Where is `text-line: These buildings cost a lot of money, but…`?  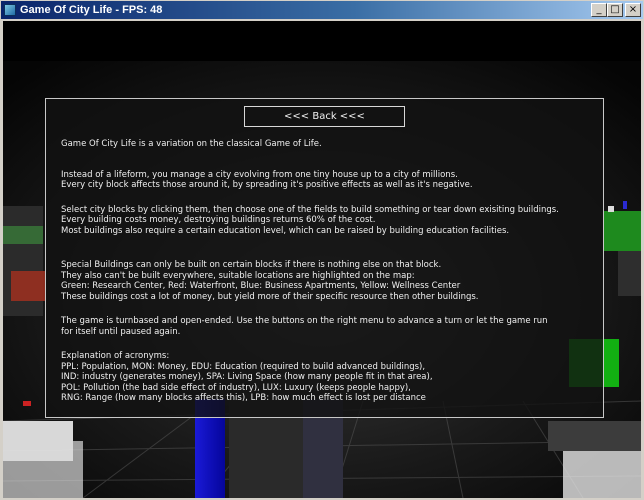
text-line: These buildings cost a lot of money, but… is located at coordinates (270, 296).